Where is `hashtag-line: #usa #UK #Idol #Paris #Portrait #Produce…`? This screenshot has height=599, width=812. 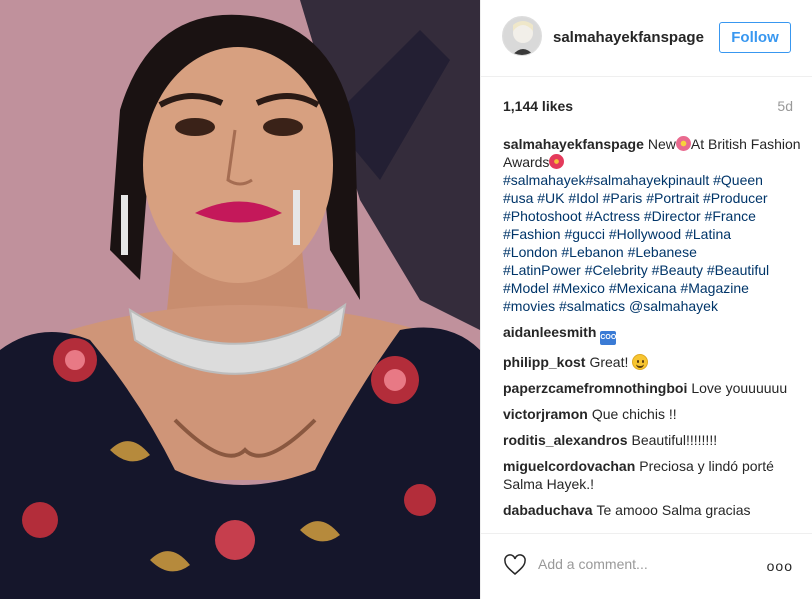 hashtag-line: #usa #UK #Idol #Paris #Portrait #Produce… is located at coordinates (653, 198).